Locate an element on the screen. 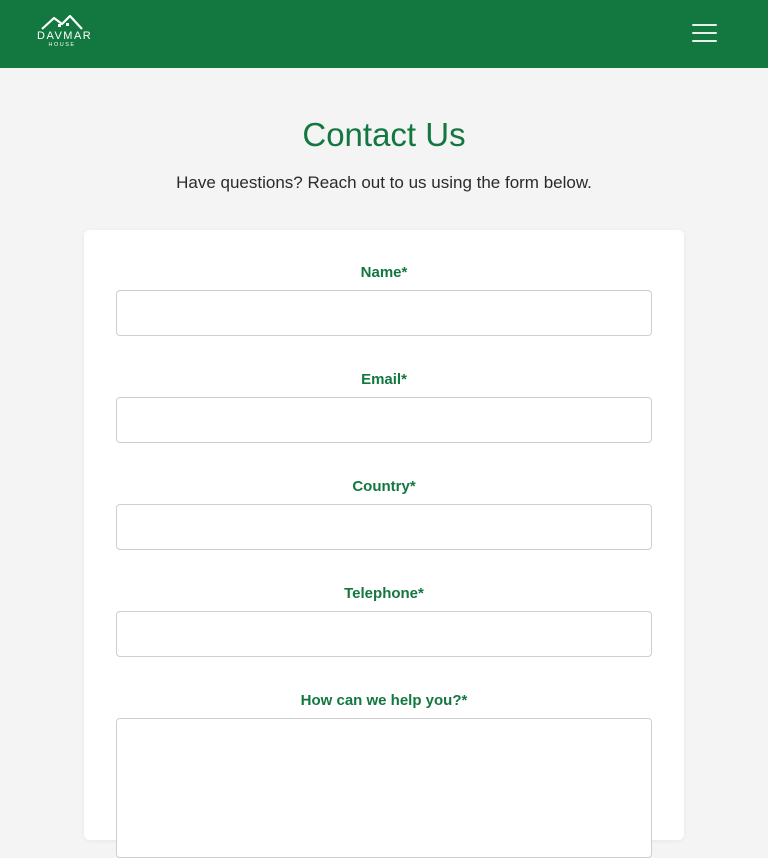  page-title: Contact Us is located at coordinates (384, 134).